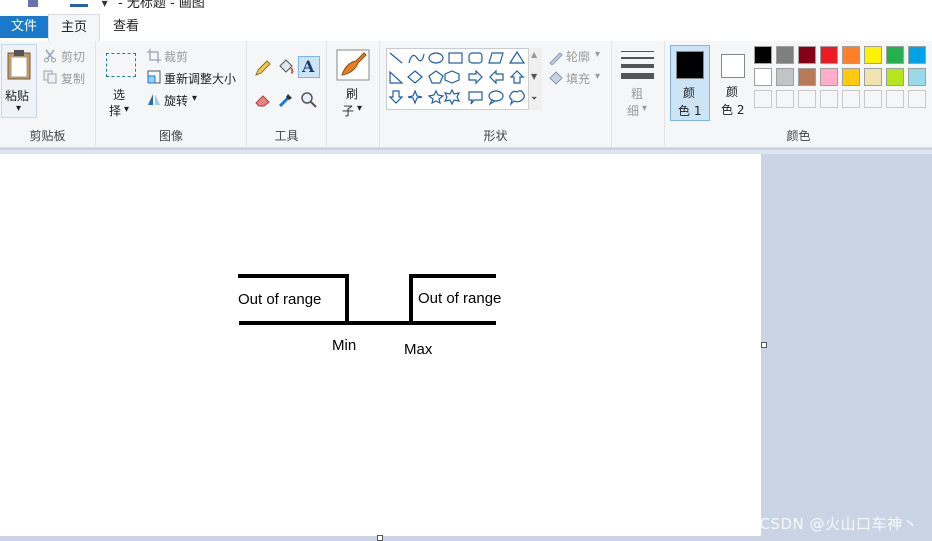 The image size is (932, 541). What do you see at coordinates (638, 84) in the screenshot?
I see `size-dropdown-button: 粗 细 ▾` at bounding box center [638, 84].